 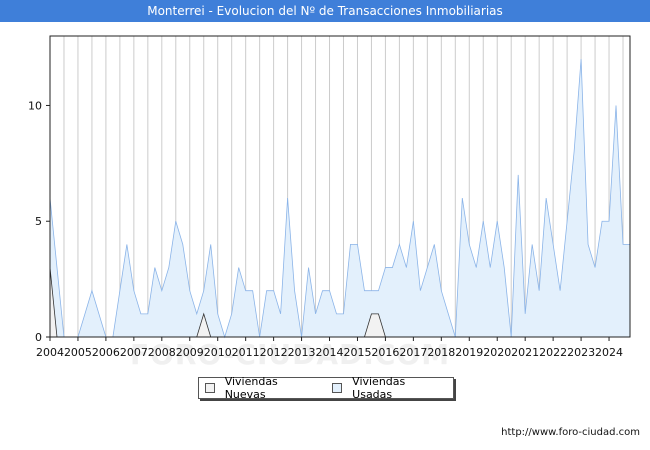 I want to click on footer-url: http://www.foro-ciudad.com, so click(x=570, y=432).